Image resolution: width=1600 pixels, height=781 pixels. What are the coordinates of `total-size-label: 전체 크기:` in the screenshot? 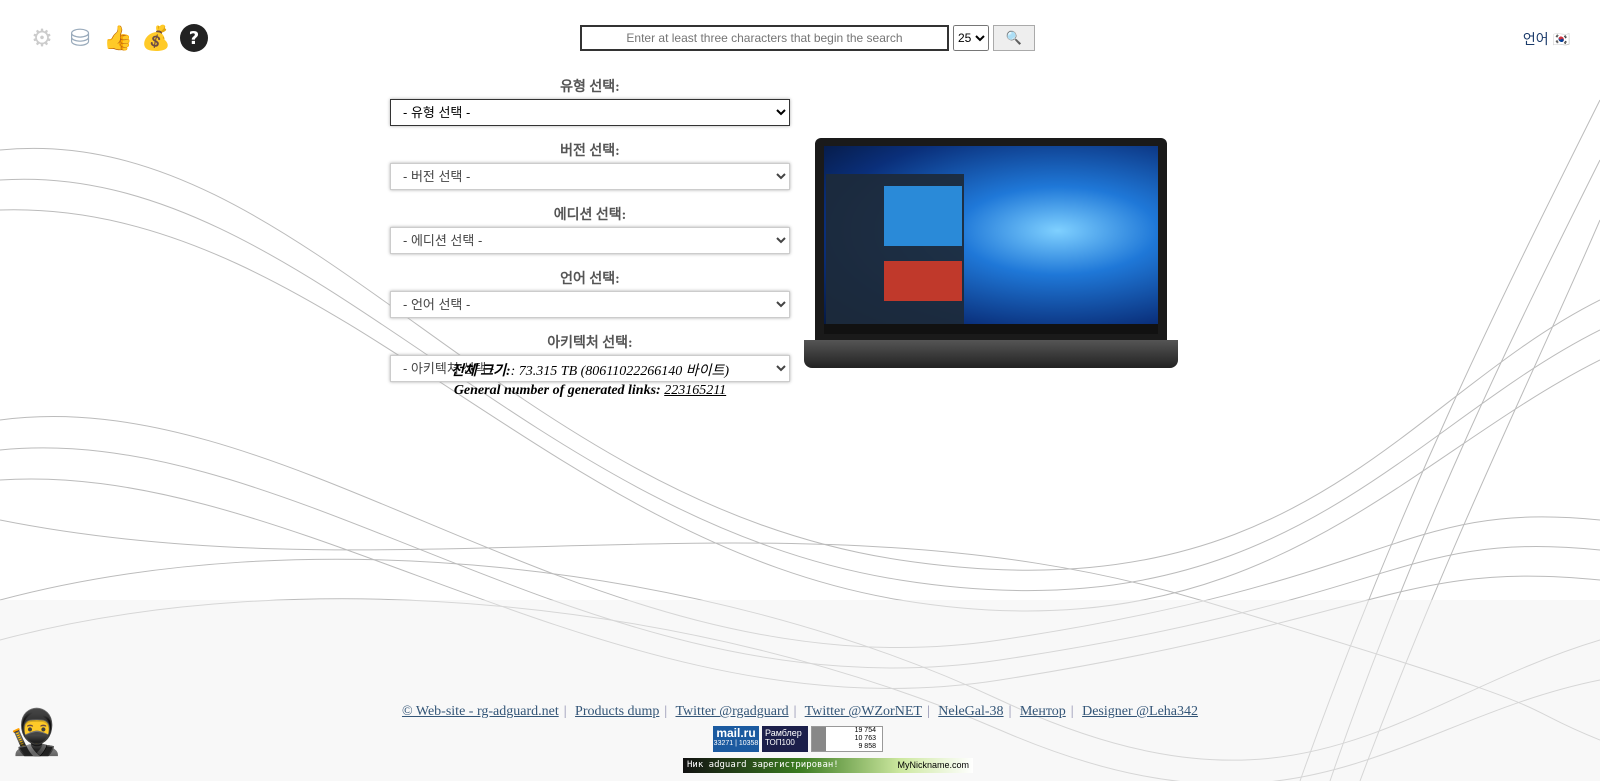 It's located at (480, 371).